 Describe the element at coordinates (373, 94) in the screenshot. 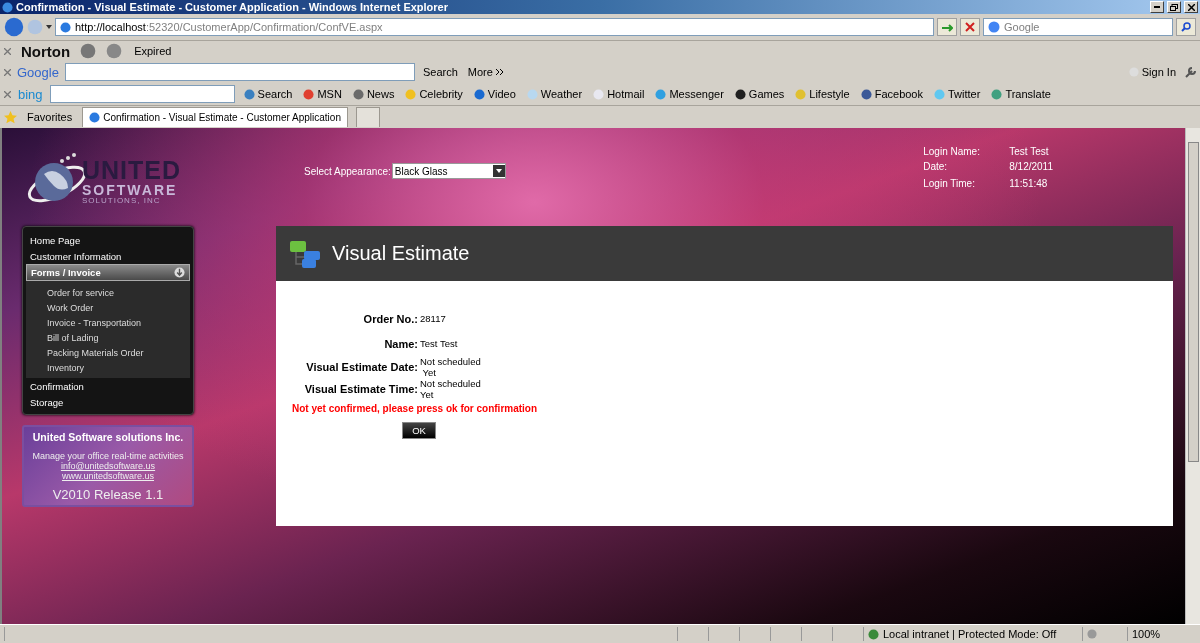

I see `toolbar-link: News` at that location.